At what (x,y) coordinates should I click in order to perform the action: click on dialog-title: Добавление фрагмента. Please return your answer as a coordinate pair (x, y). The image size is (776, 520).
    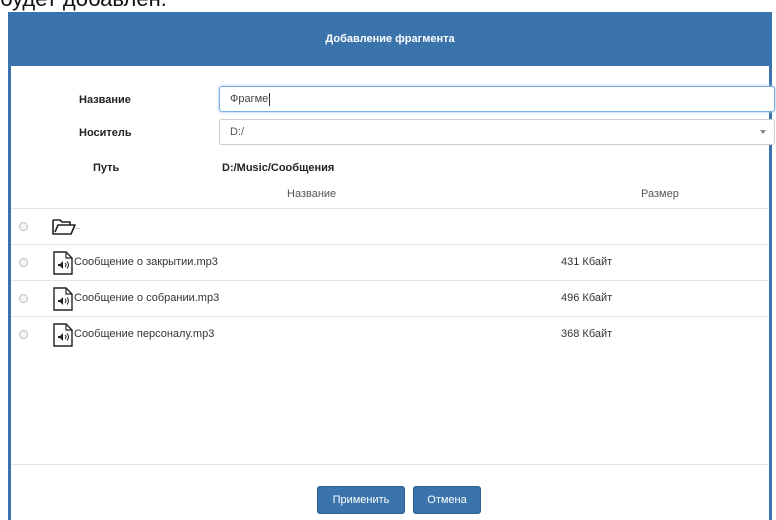
    Looking at the image, I should click on (390, 39).